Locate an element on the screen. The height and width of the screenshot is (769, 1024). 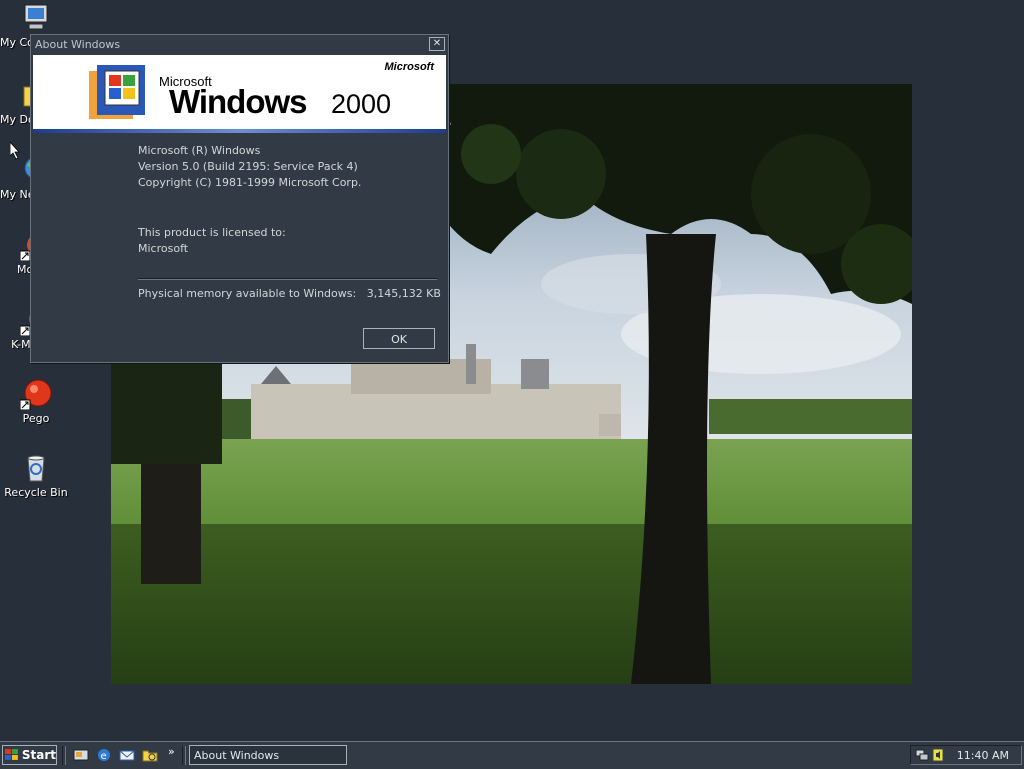
start-label: Start is located at coordinates (38, 755).